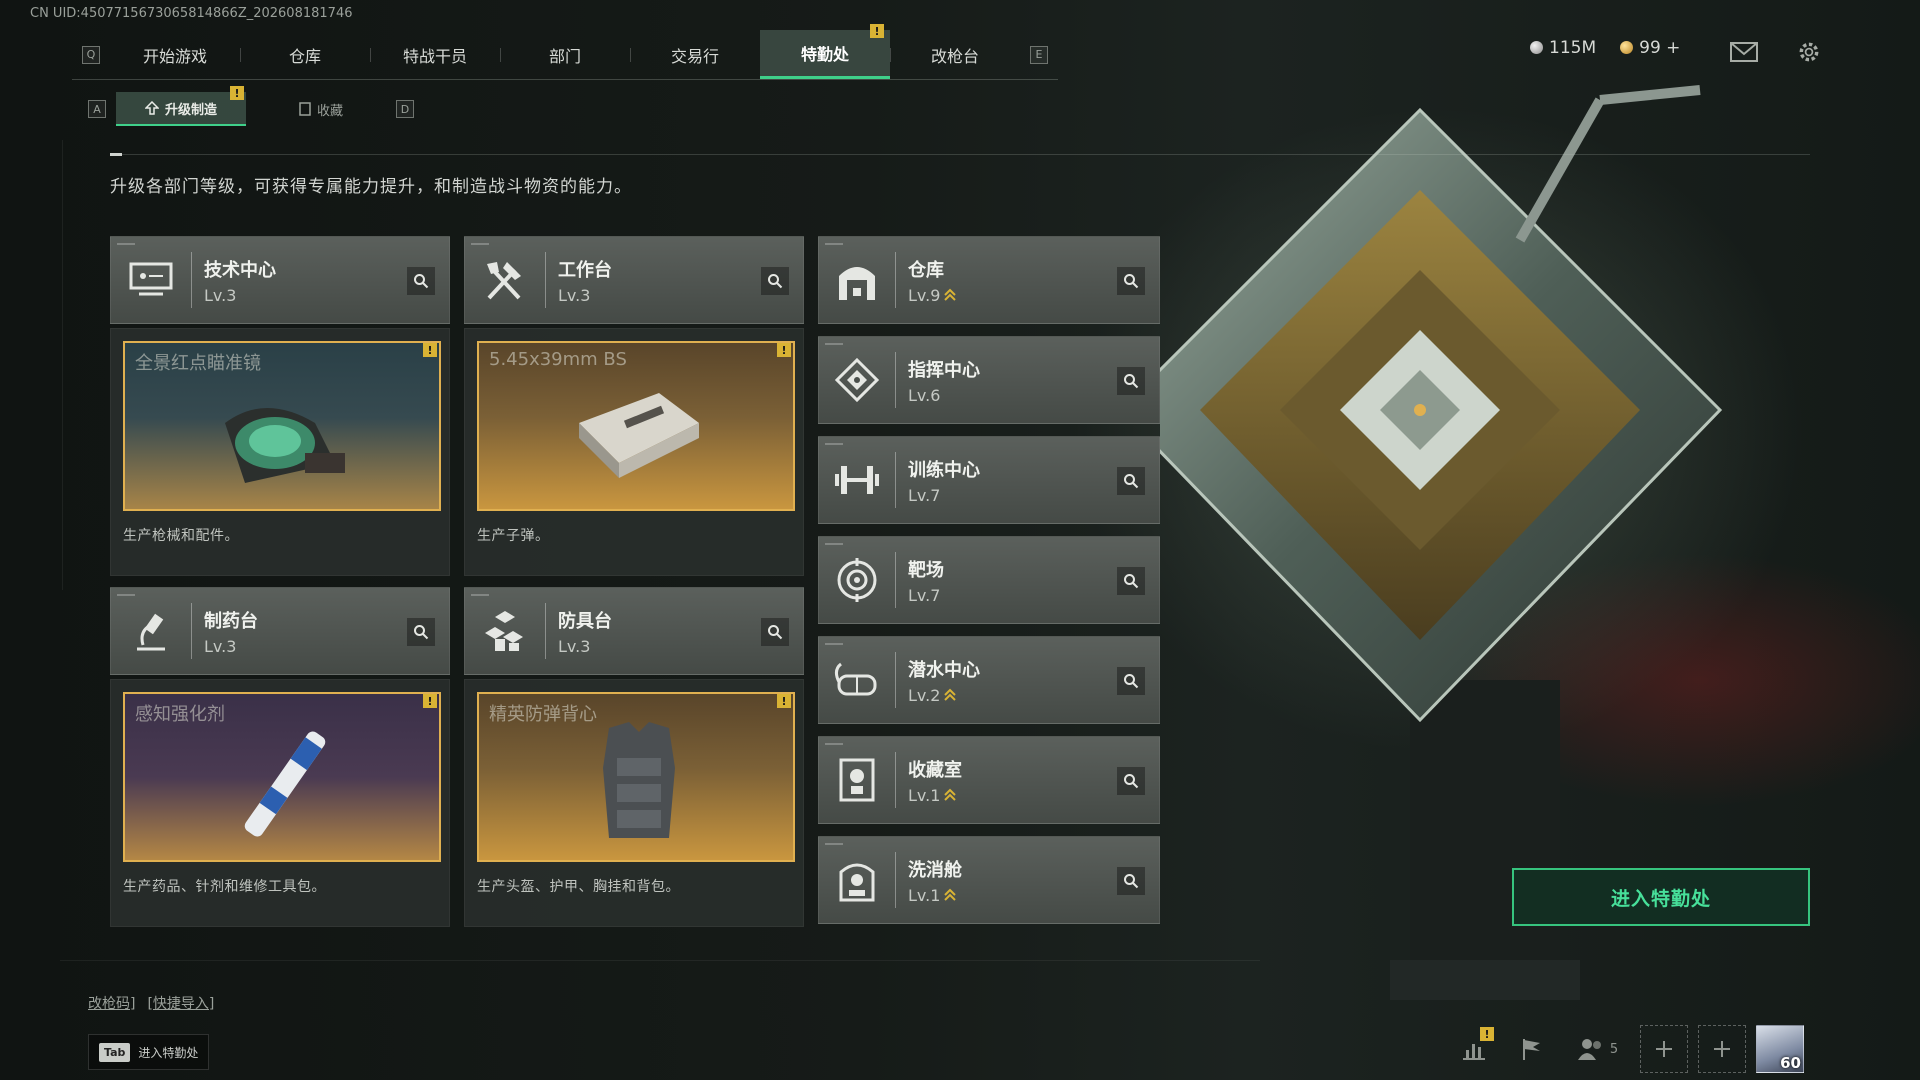 Image resolution: width=1920 pixels, height=1080 pixels. Describe the element at coordinates (944, 670) in the screenshot. I see `department-name: 潜水中心` at that location.